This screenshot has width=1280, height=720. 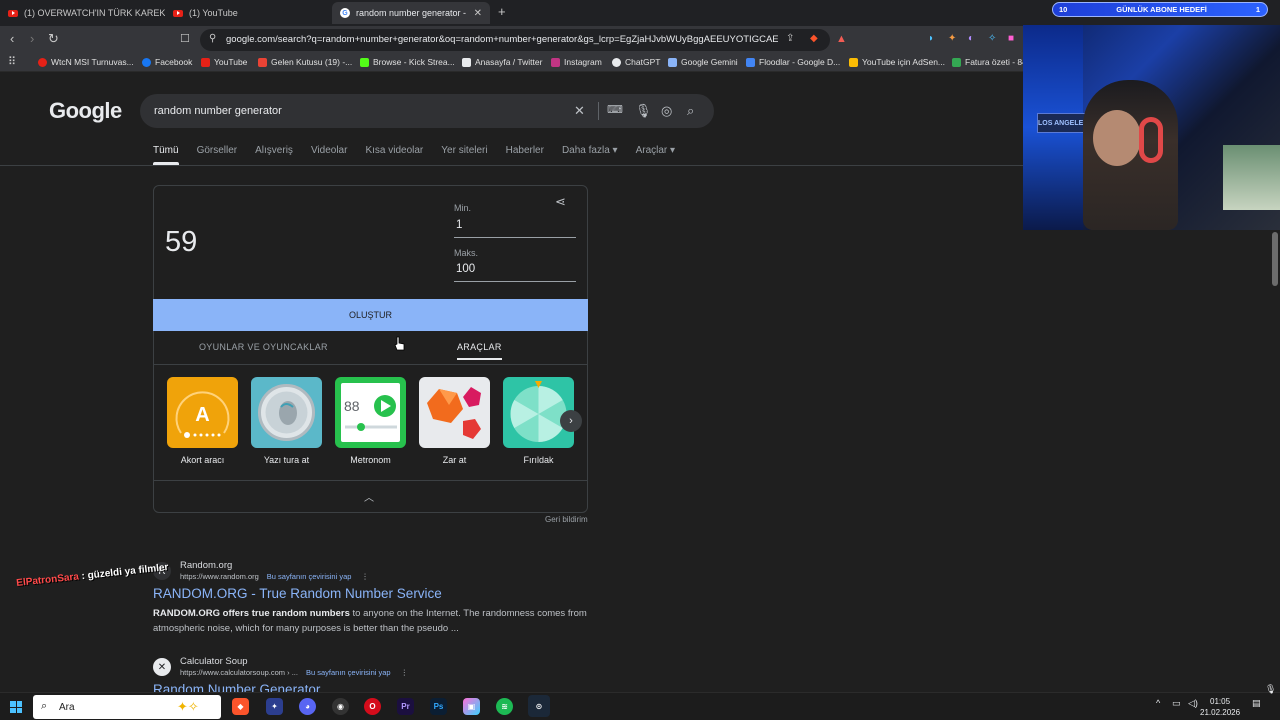 I want to click on premiere-icon: Pr, so click(x=405, y=706).